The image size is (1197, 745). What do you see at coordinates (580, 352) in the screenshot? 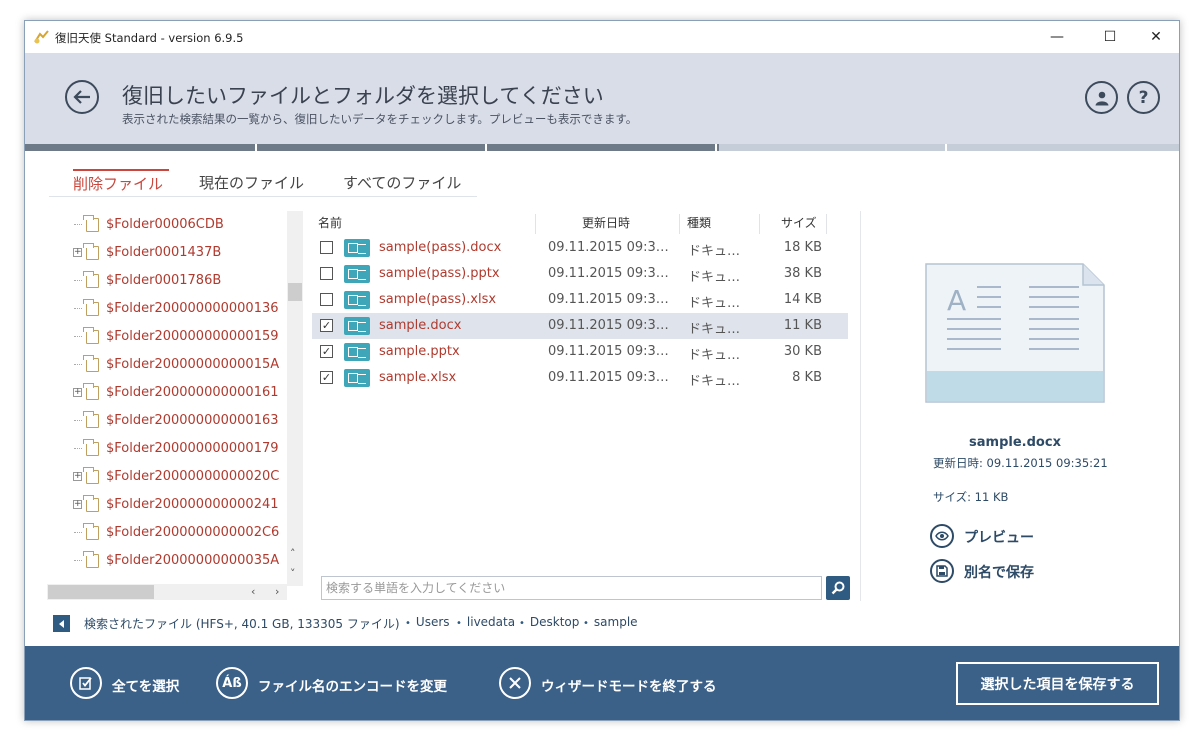
I see `file-row: ✓ sample.pptx 09.11.2015 09:3… ドキュ… 30 KB` at bounding box center [580, 352].